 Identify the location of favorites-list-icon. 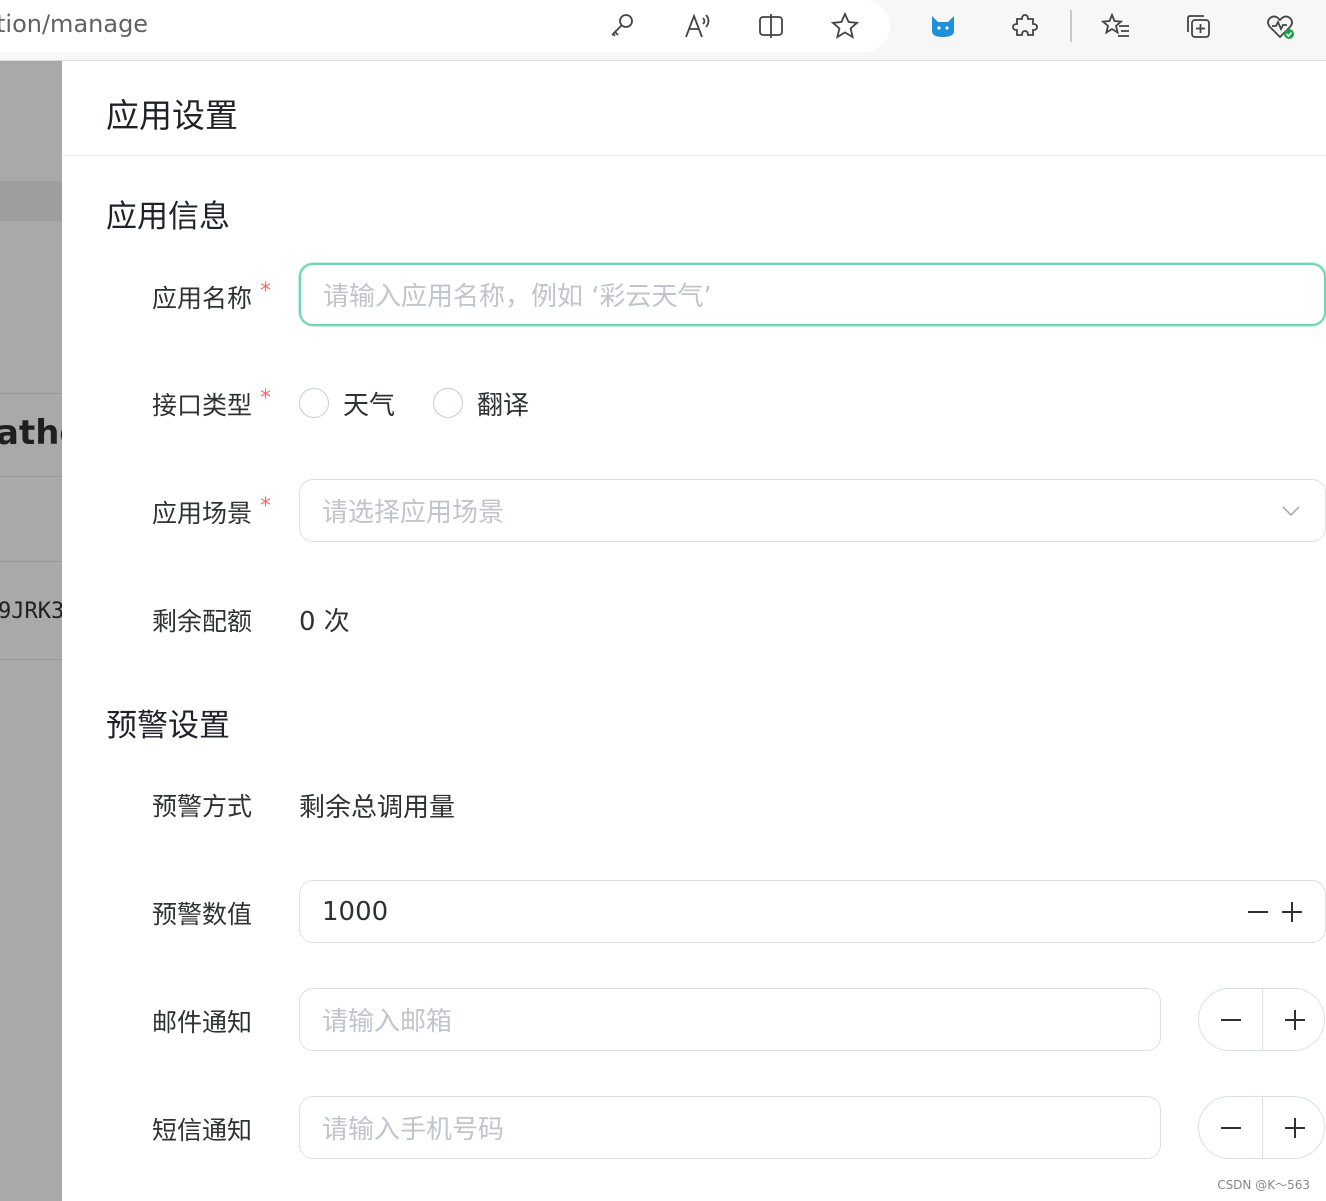
(1116, 26).